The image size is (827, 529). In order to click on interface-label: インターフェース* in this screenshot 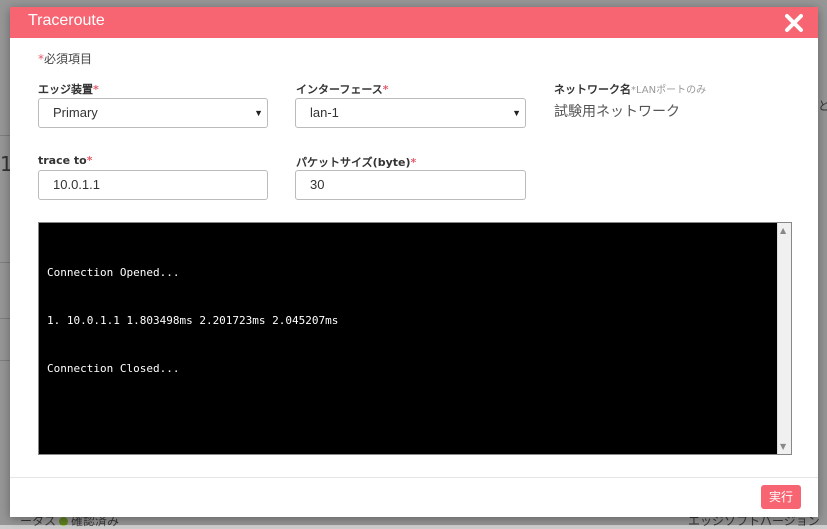, I will do `click(342, 89)`.